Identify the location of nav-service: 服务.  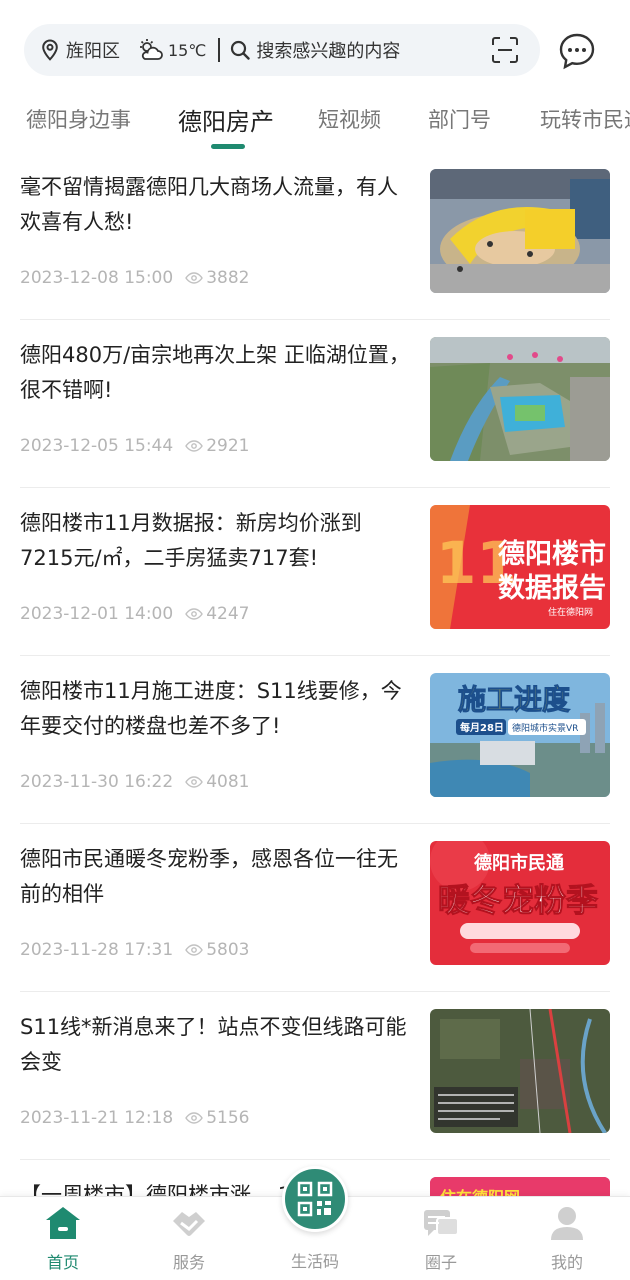
(189, 1238).